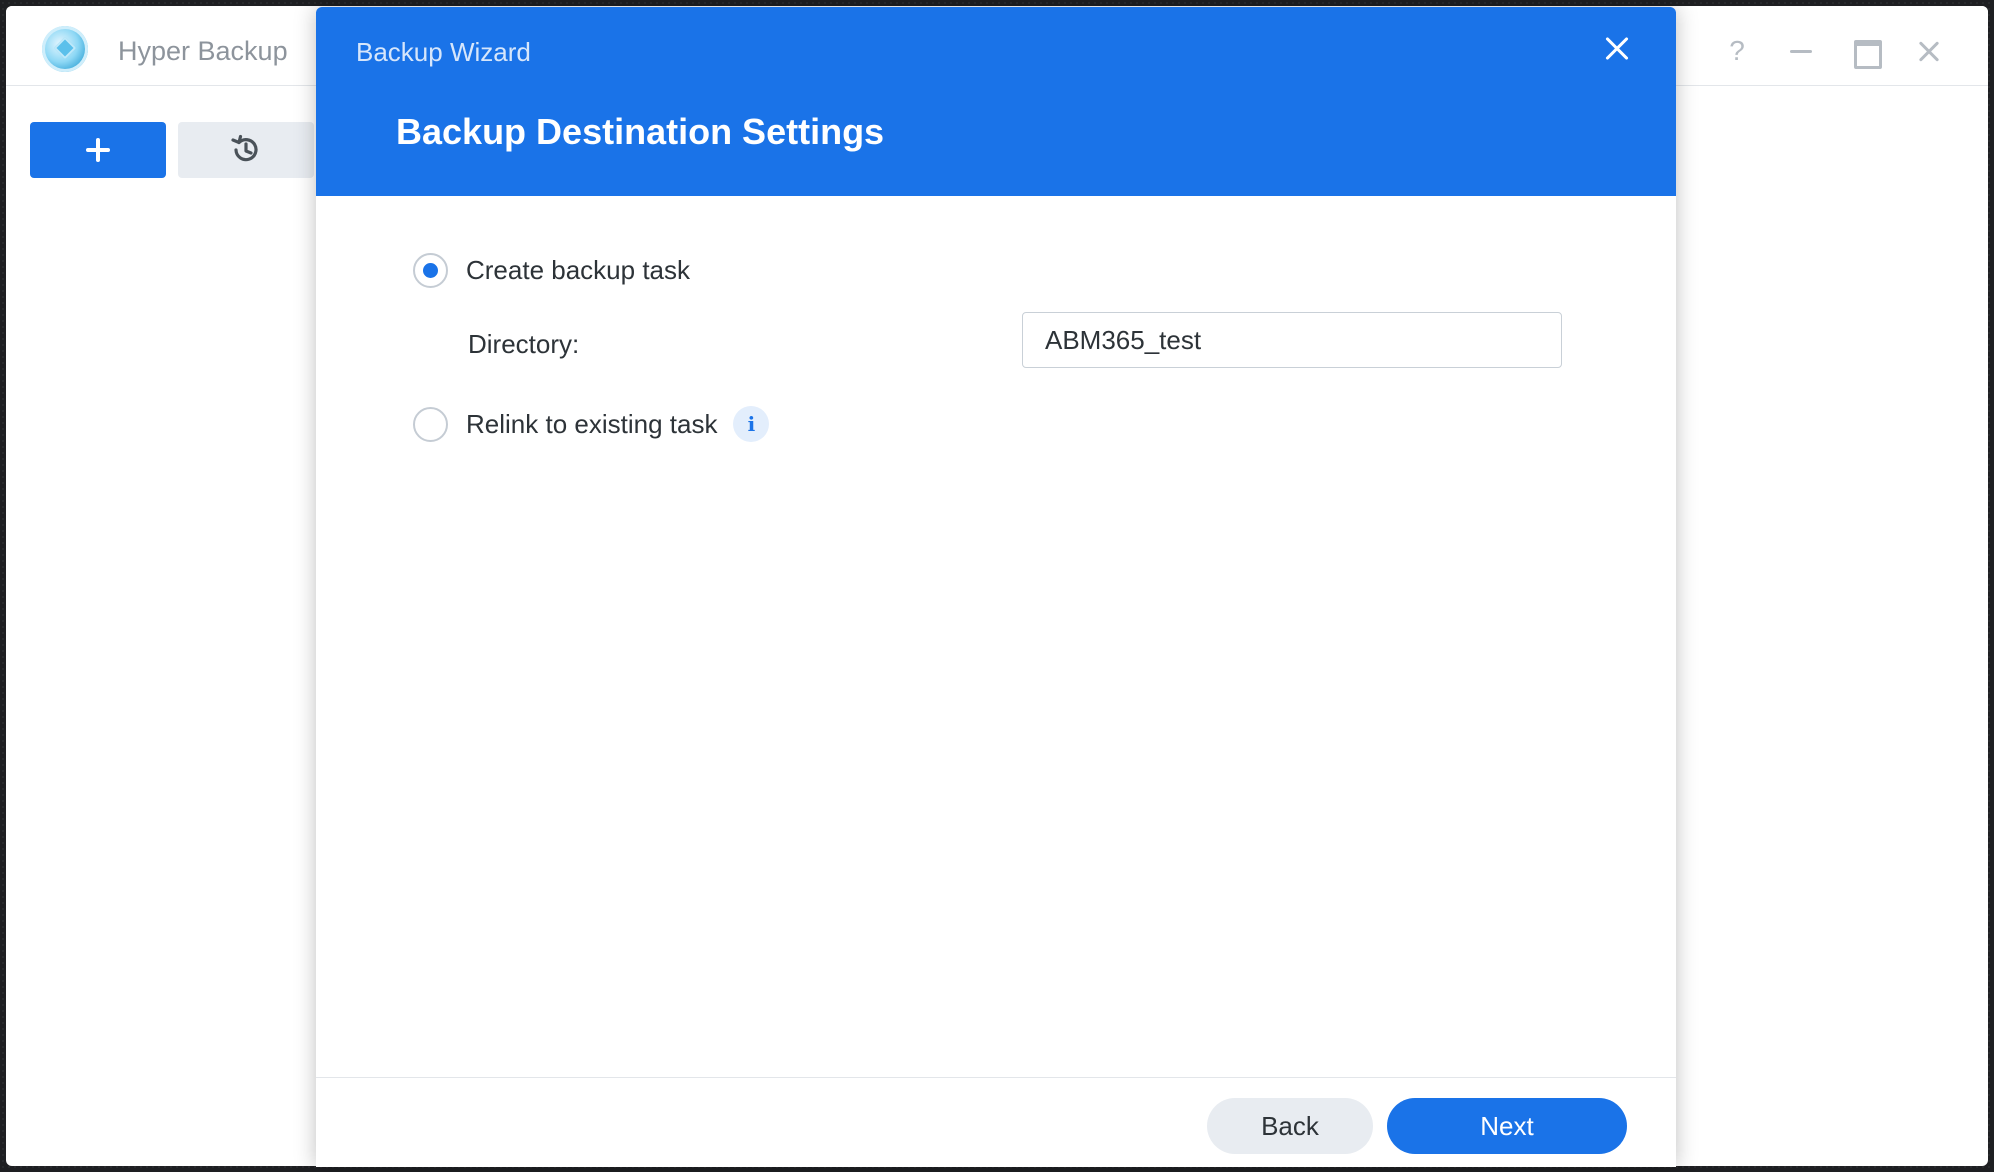 The width and height of the screenshot is (1994, 1172). I want to click on next-button: Next, so click(1507, 1126).